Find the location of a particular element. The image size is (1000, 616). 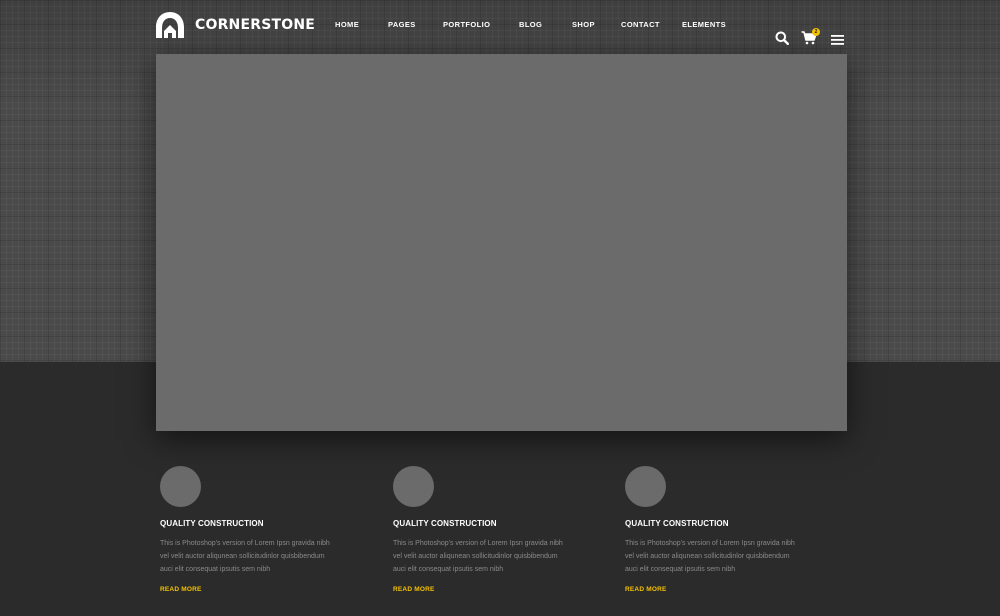

menu-button is located at coordinates (840, 40).